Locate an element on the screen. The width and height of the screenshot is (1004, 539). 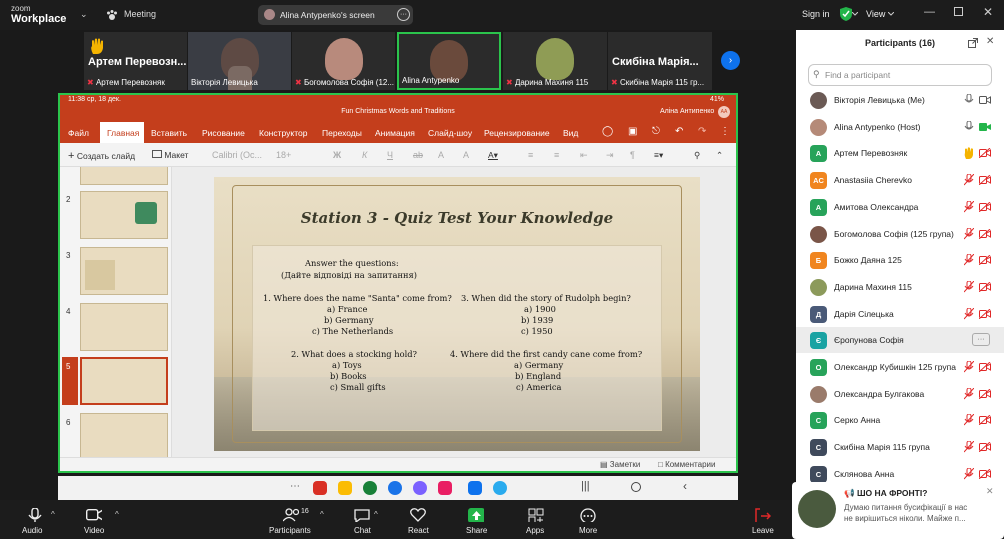
indent-increase-icon: ⇥ is located at coordinates (610, 155).